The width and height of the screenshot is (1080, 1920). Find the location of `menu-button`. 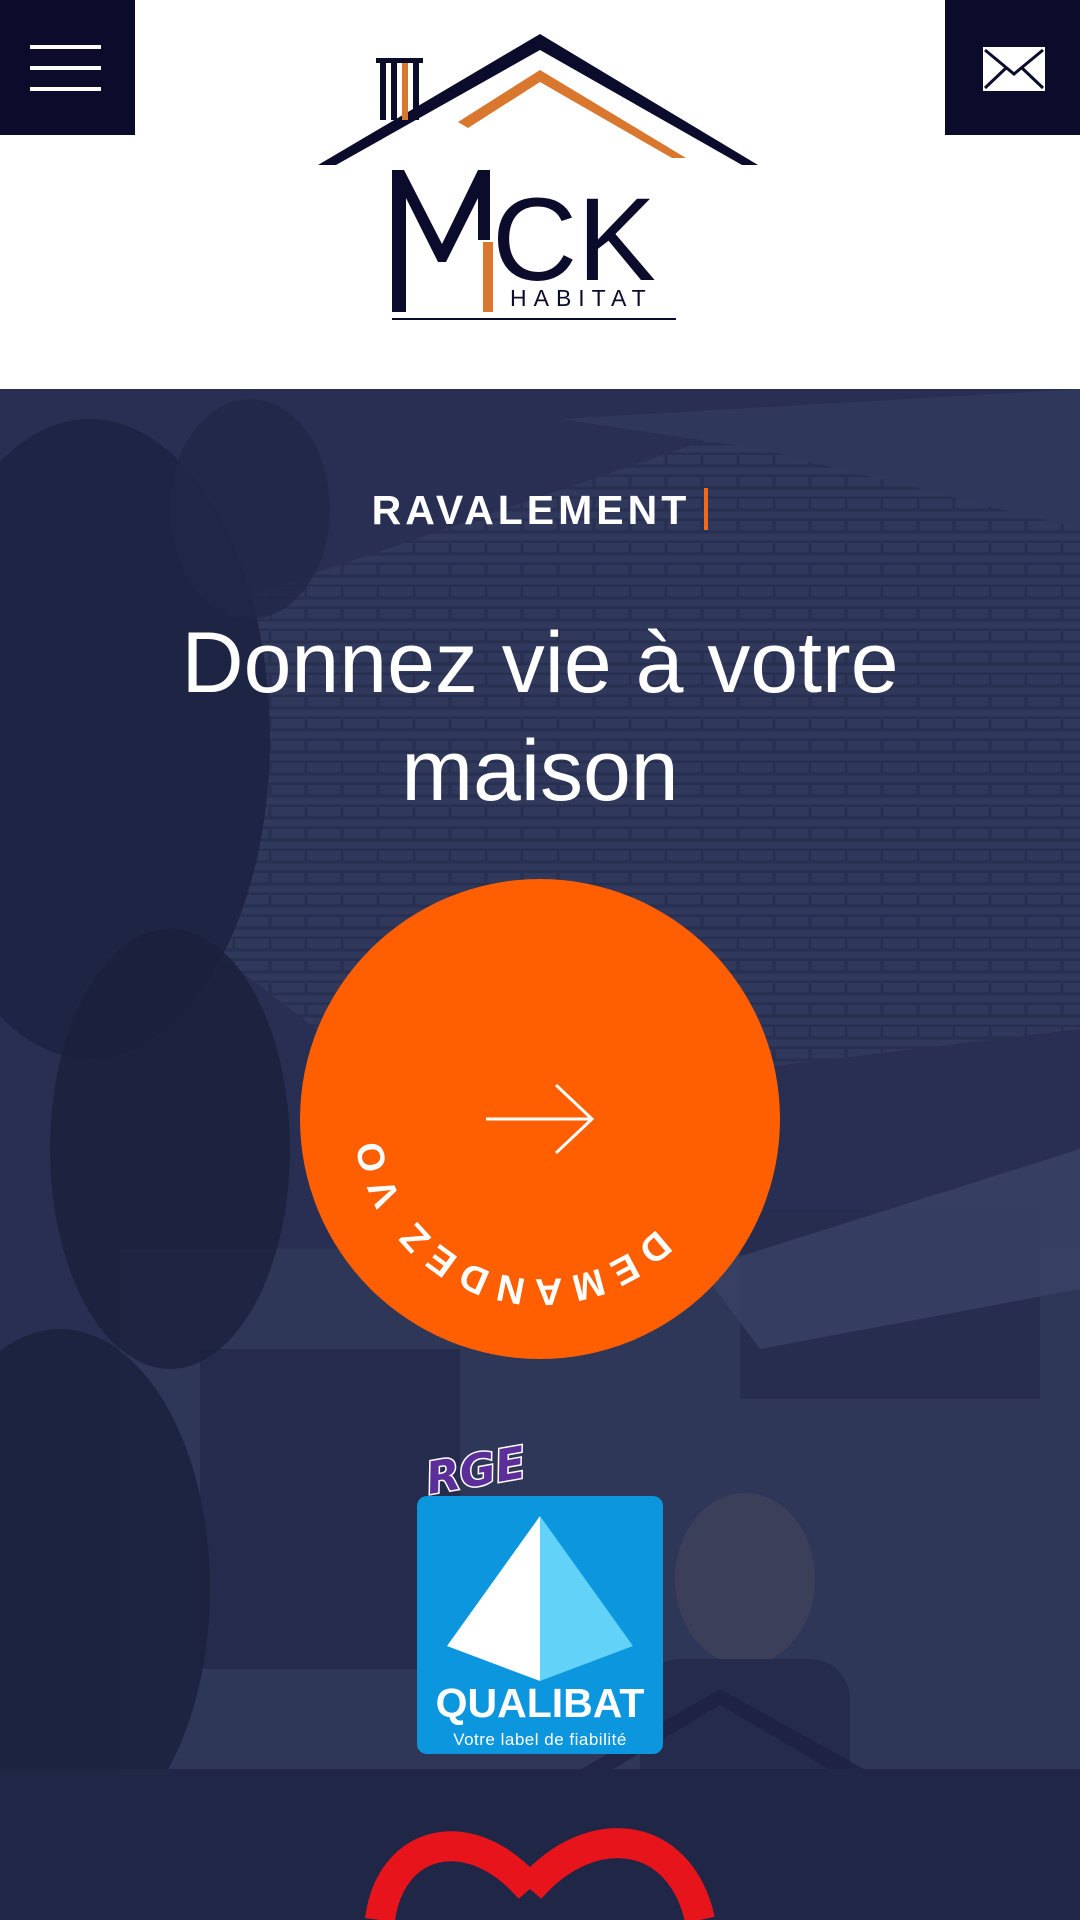

menu-button is located at coordinates (67, 67).